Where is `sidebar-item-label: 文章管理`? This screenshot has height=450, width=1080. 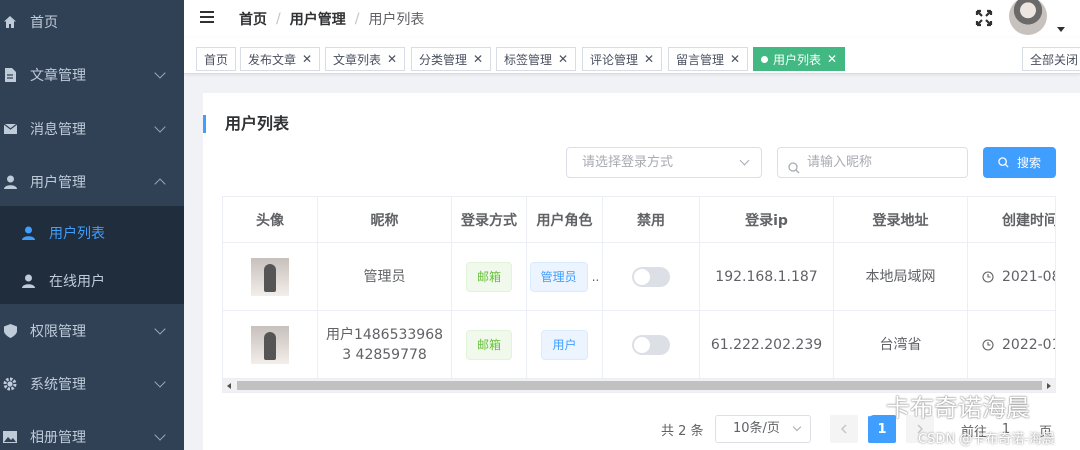
sidebar-item-label: 文章管理 is located at coordinates (58, 76).